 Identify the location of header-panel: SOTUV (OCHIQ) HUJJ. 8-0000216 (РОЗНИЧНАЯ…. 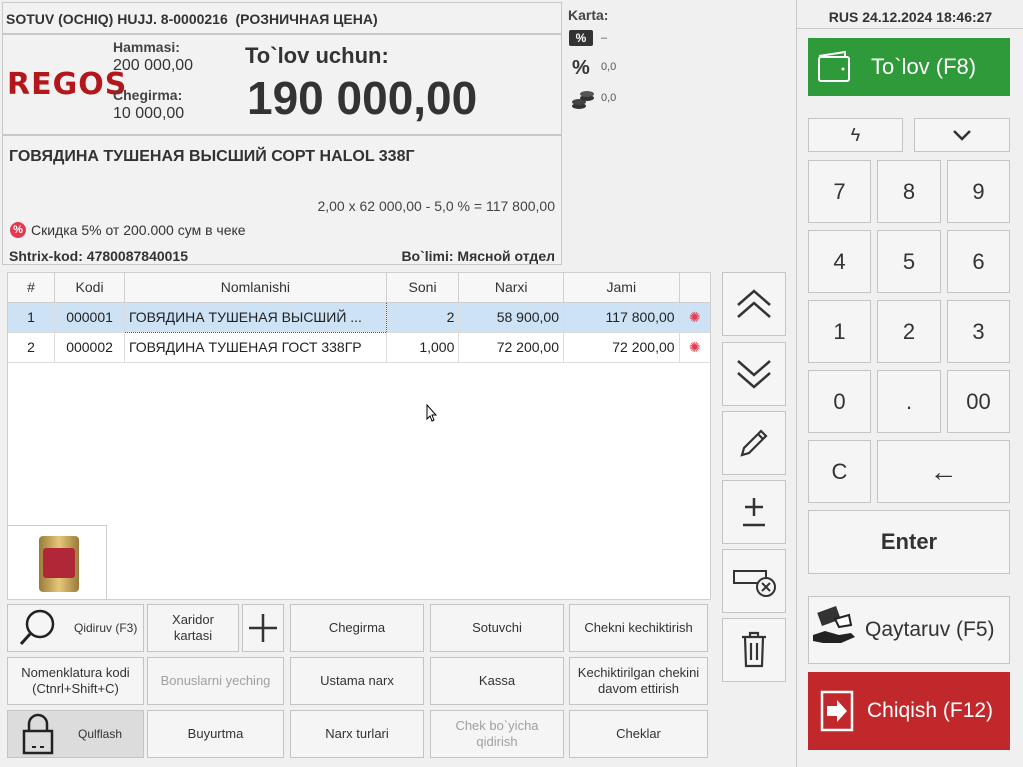
(282, 18).